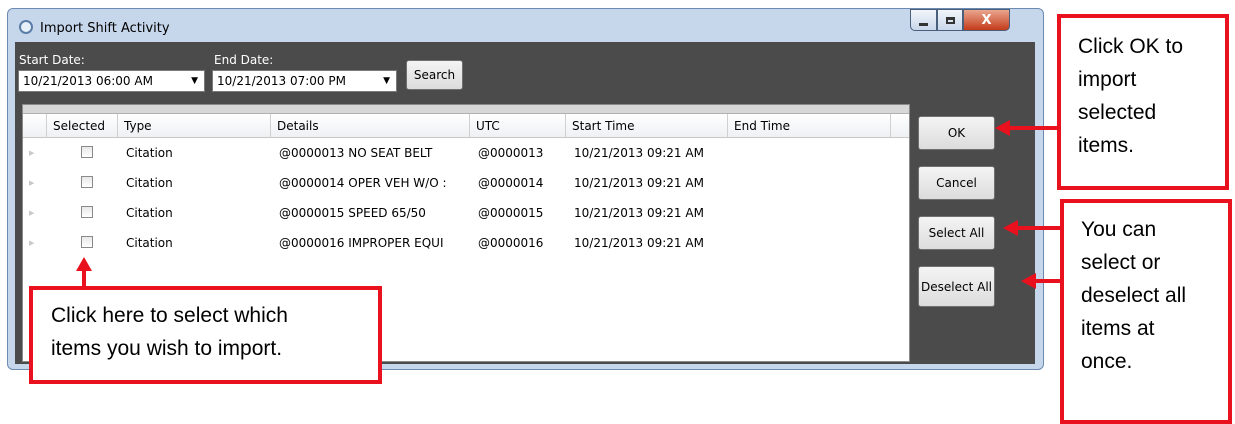 The image size is (1235, 424). What do you see at coordinates (923, 20) in the screenshot?
I see `minimize-button` at bounding box center [923, 20].